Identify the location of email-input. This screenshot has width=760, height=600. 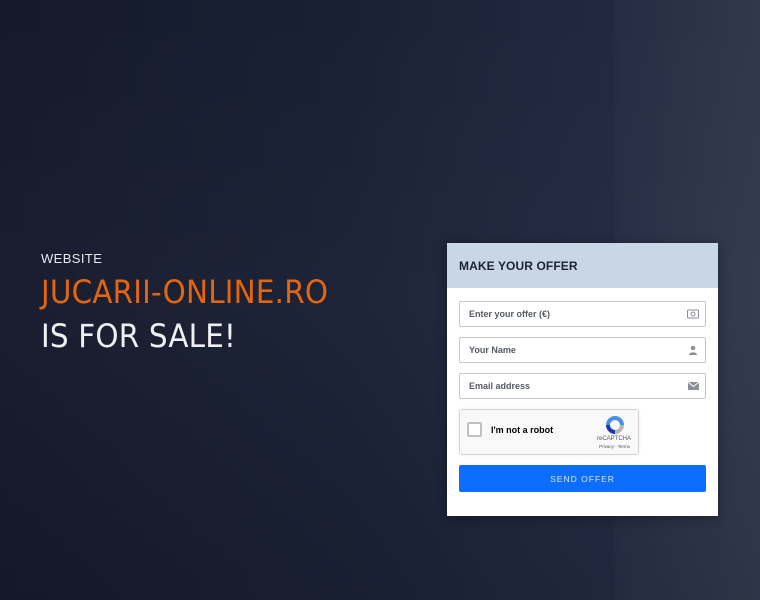
(582, 386).